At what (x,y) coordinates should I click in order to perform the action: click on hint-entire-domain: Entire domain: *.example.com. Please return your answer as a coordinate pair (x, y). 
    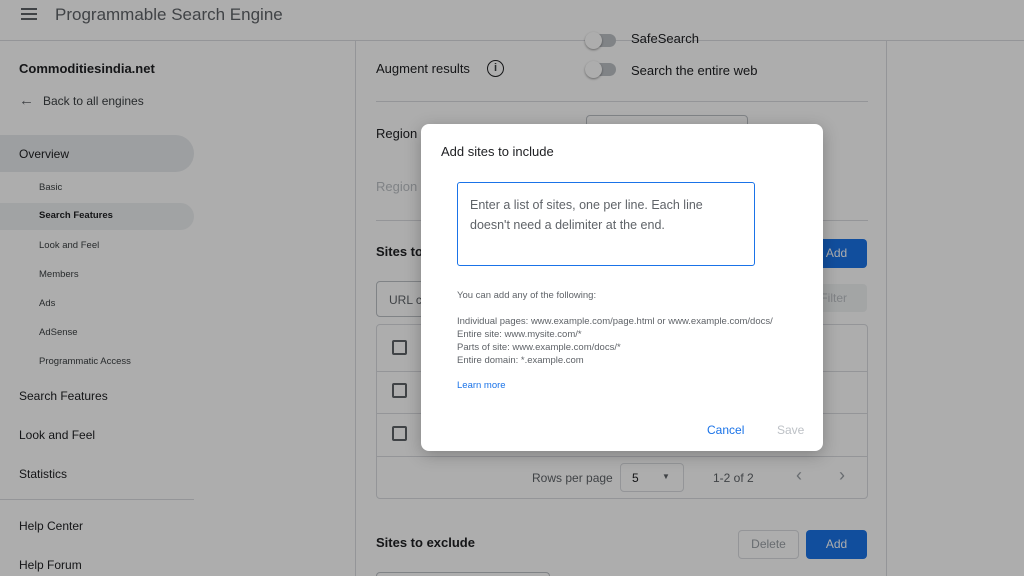
    Looking at the image, I should click on (520, 360).